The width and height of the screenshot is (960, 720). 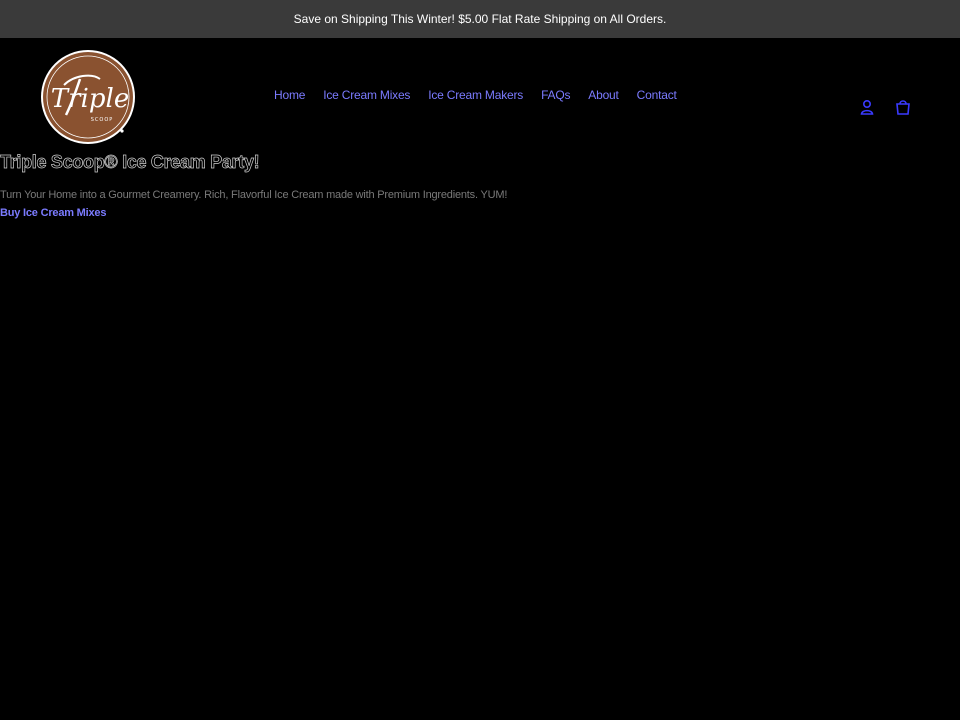 I want to click on nav-contact: Contact, so click(x=657, y=95).